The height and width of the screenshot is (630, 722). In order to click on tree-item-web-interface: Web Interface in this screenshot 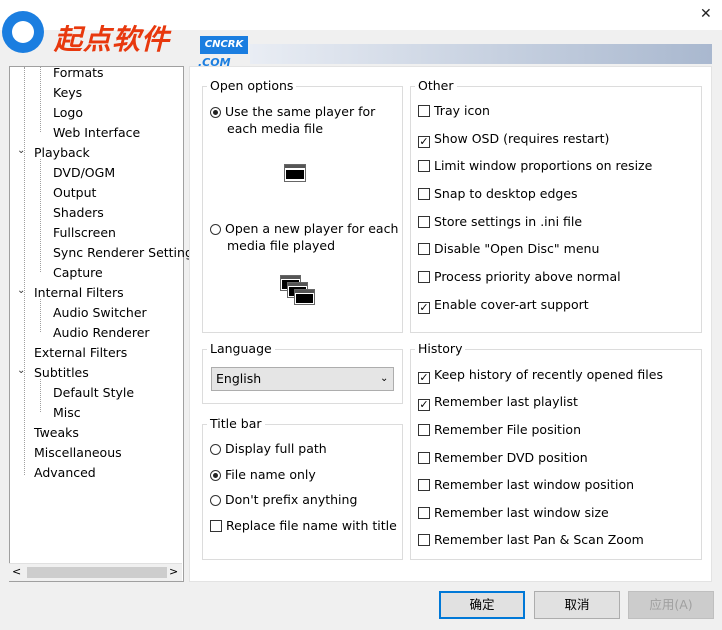, I will do `click(96, 133)`.